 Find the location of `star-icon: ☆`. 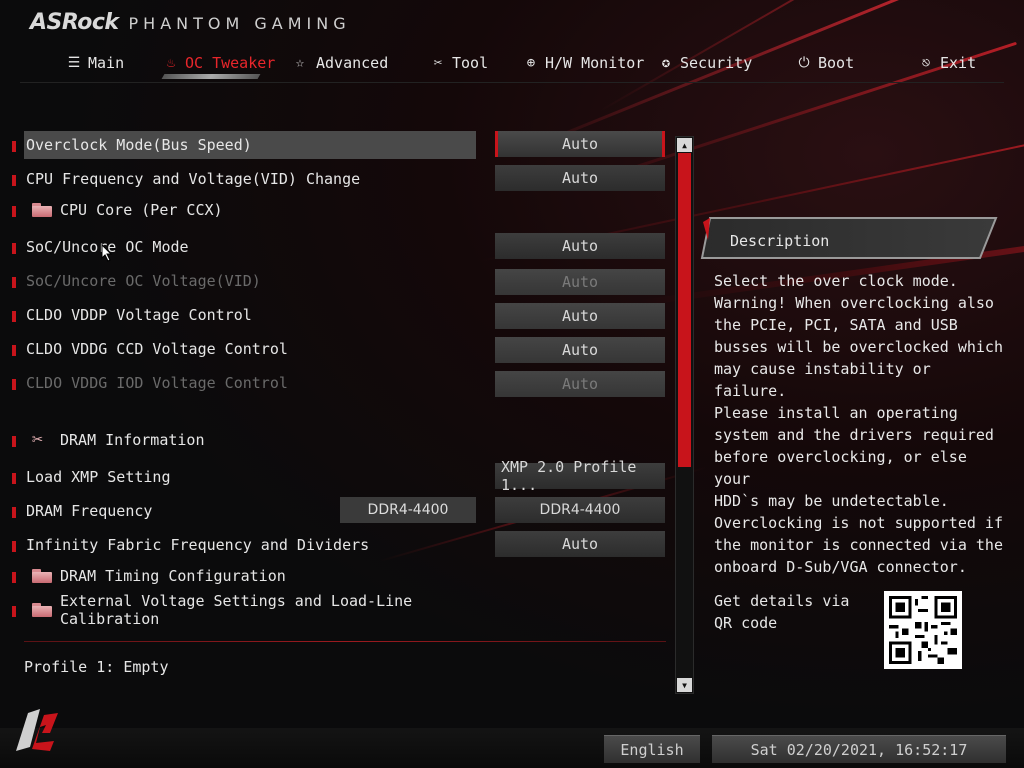

star-icon: ☆ is located at coordinates (300, 63).